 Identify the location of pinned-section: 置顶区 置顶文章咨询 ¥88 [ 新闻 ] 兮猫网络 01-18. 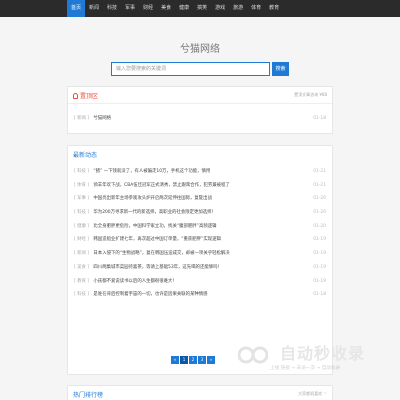
(200, 110).